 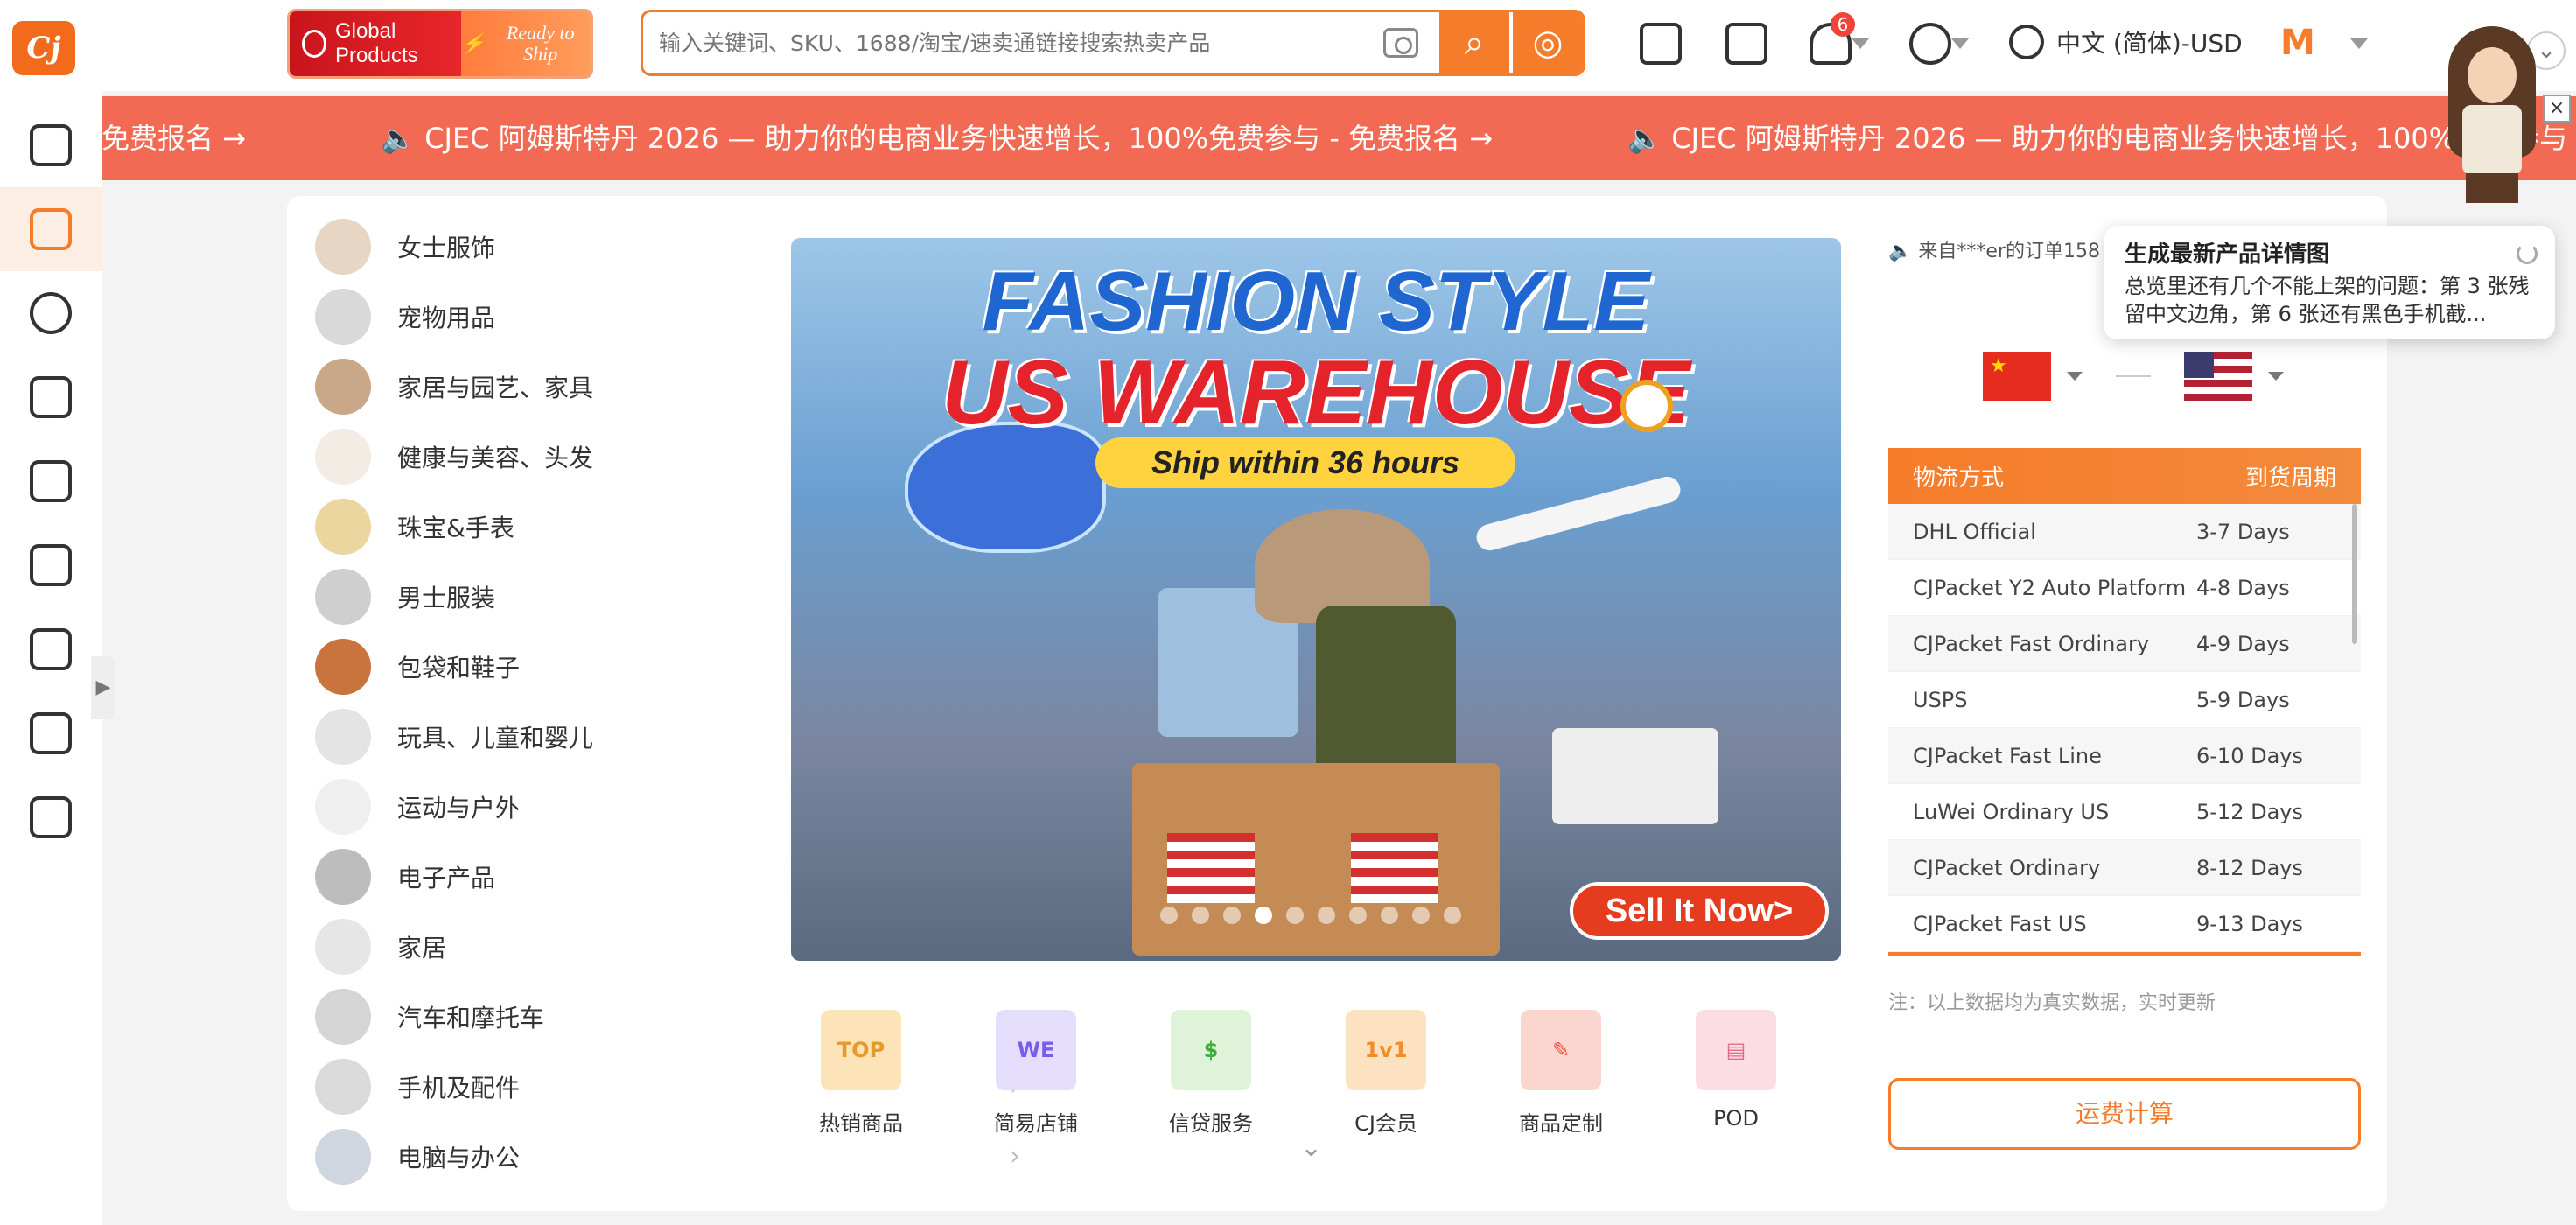 I want to click on nav-home, so click(x=51, y=145).